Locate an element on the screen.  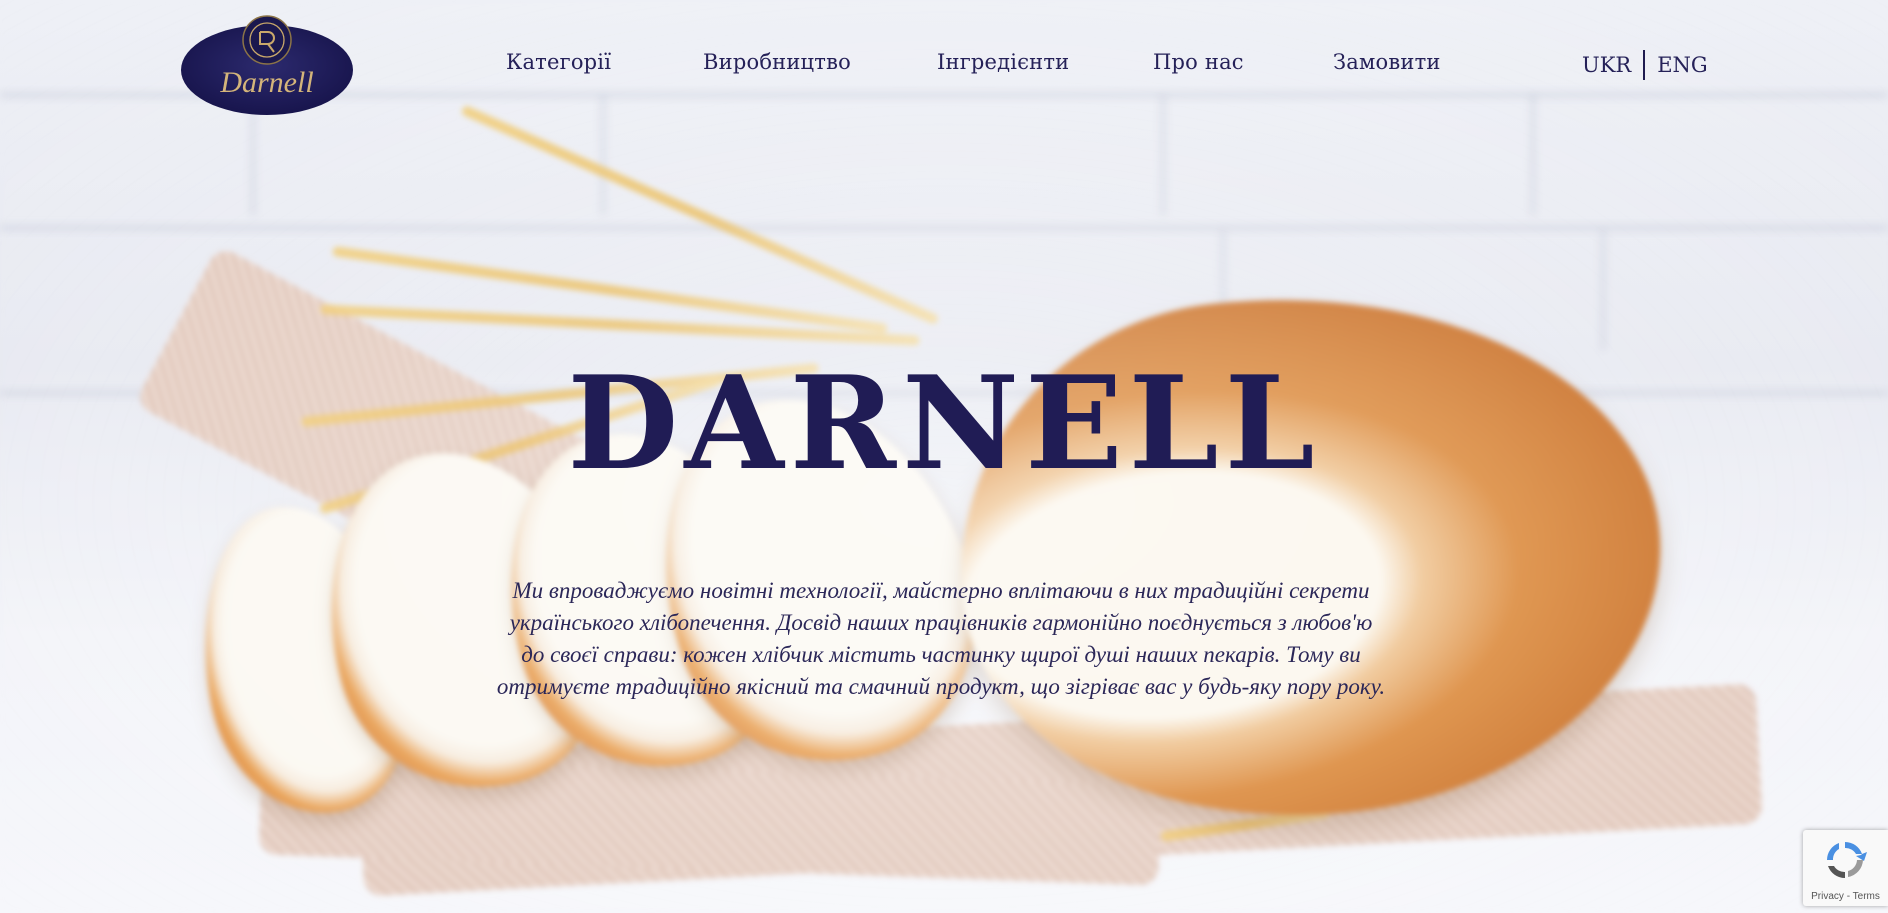
nav-item-about: Про нас is located at coordinates (1198, 62).